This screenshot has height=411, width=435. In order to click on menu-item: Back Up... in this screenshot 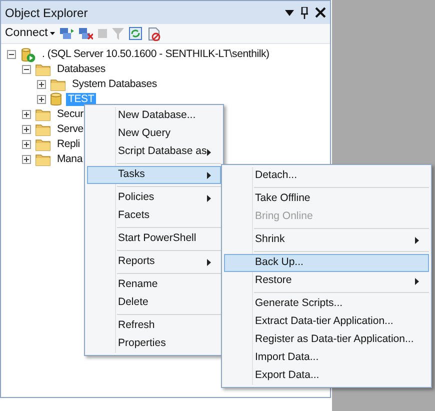, I will do `click(326, 263)`.